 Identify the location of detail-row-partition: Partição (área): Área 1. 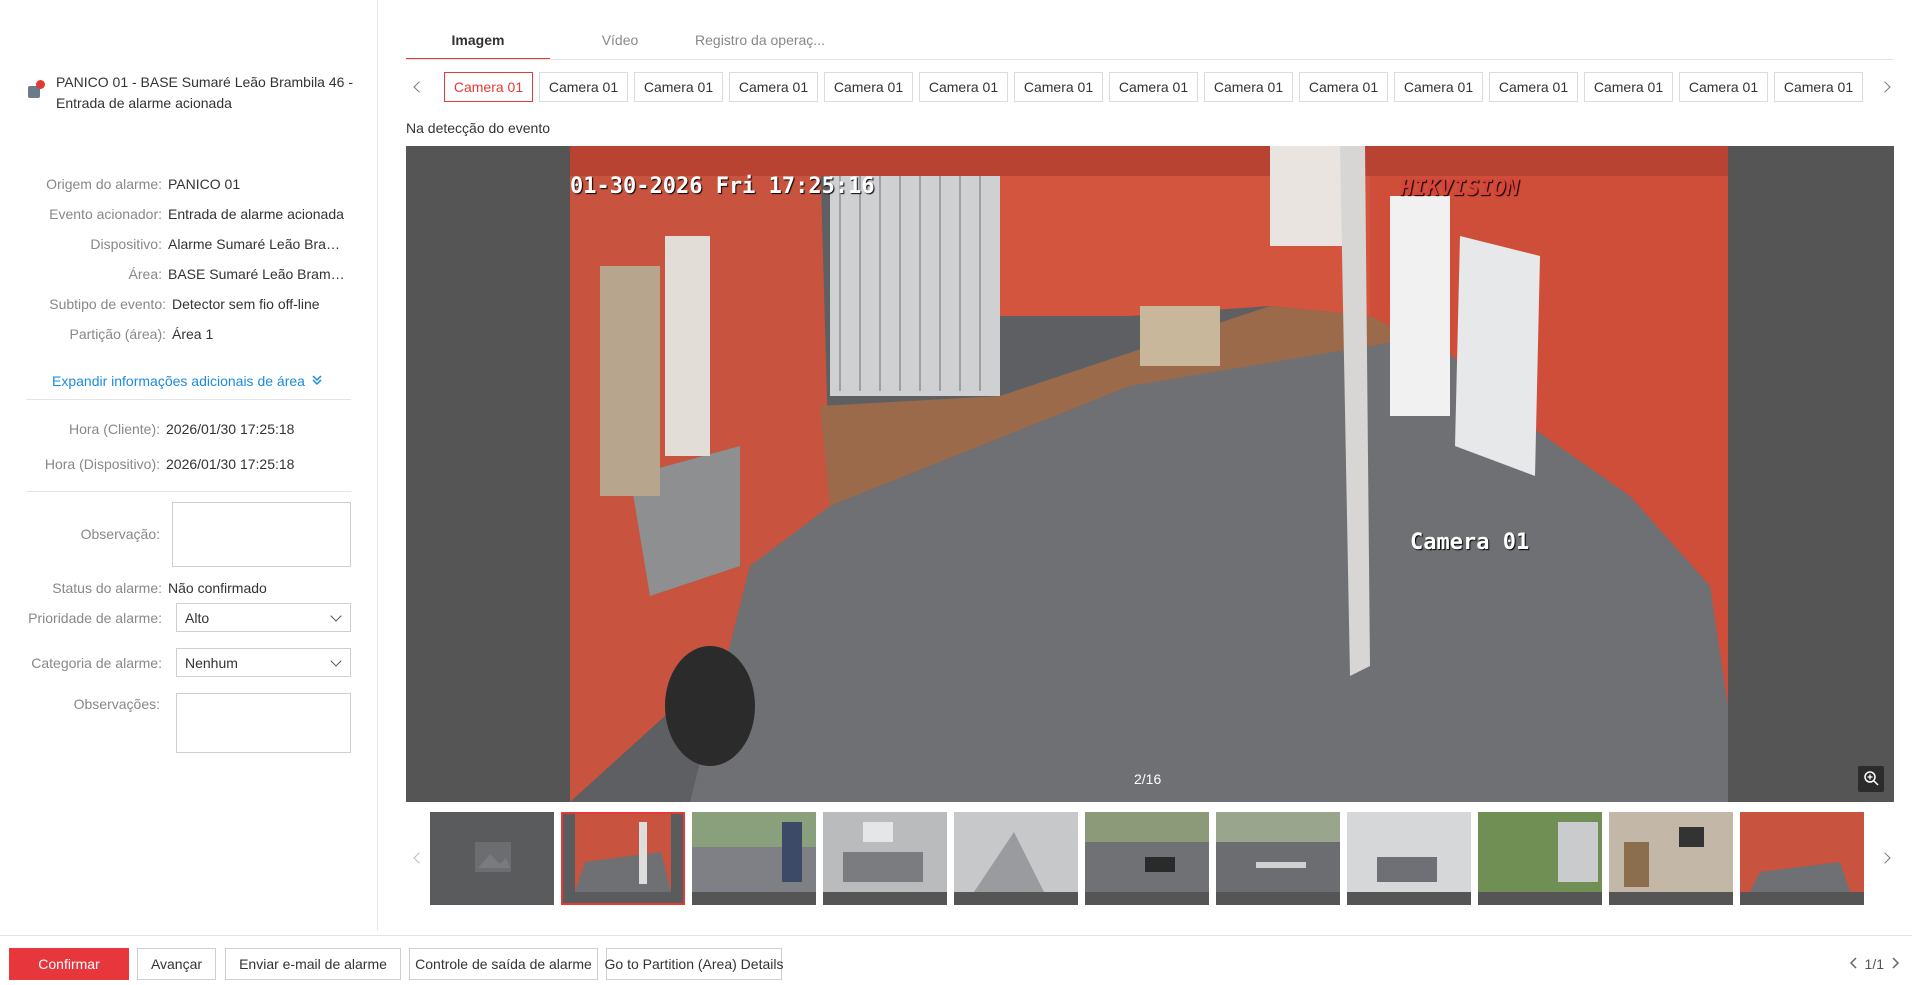
(185, 334).